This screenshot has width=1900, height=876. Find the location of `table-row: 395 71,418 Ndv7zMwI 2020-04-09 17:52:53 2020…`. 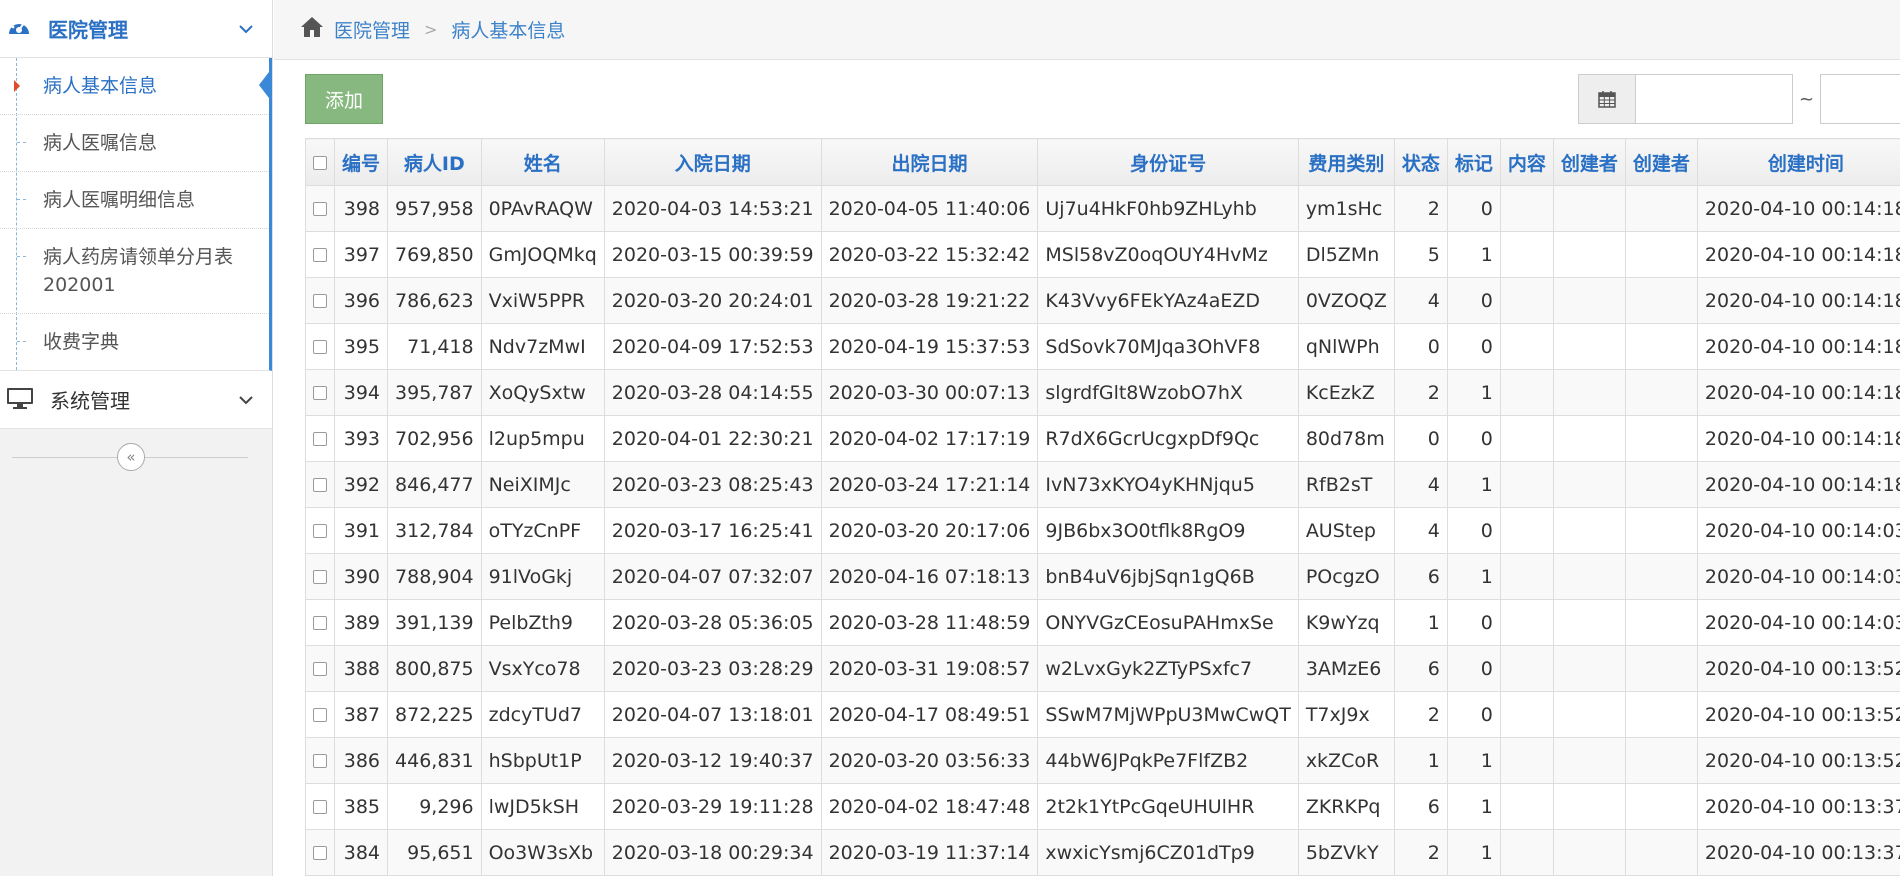

table-row: 395 71,418 Ndv7zMwI 2020-04-09 17:52:53 2020… is located at coordinates (1102, 346).